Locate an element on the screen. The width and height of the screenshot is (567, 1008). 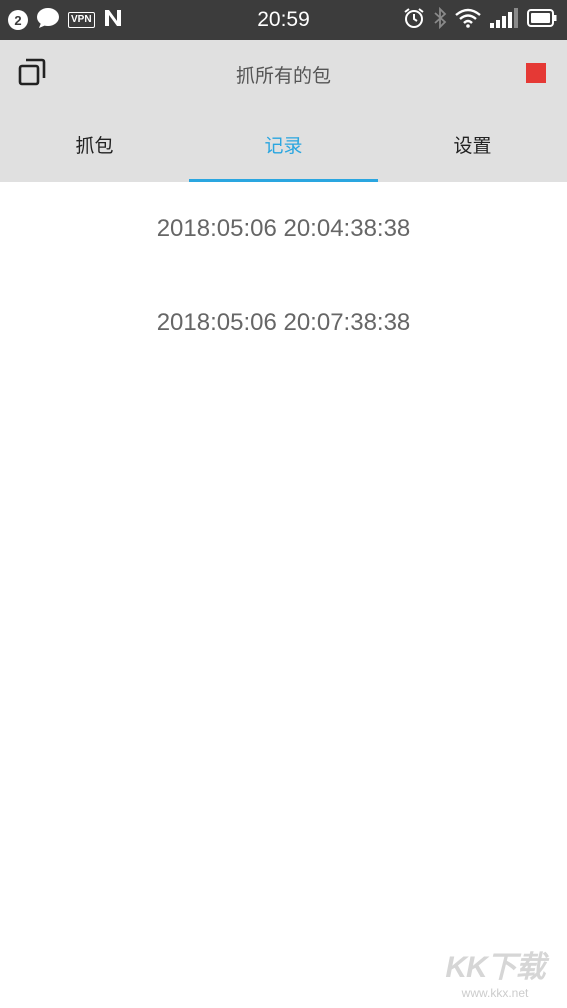
tab-settings: 设置 is located at coordinates (472, 144).